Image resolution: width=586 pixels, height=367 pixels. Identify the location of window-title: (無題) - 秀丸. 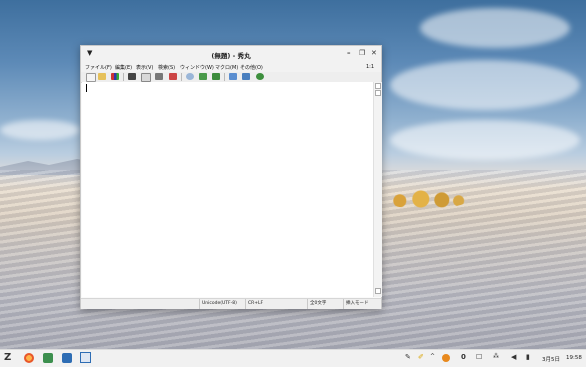
(231, 56).